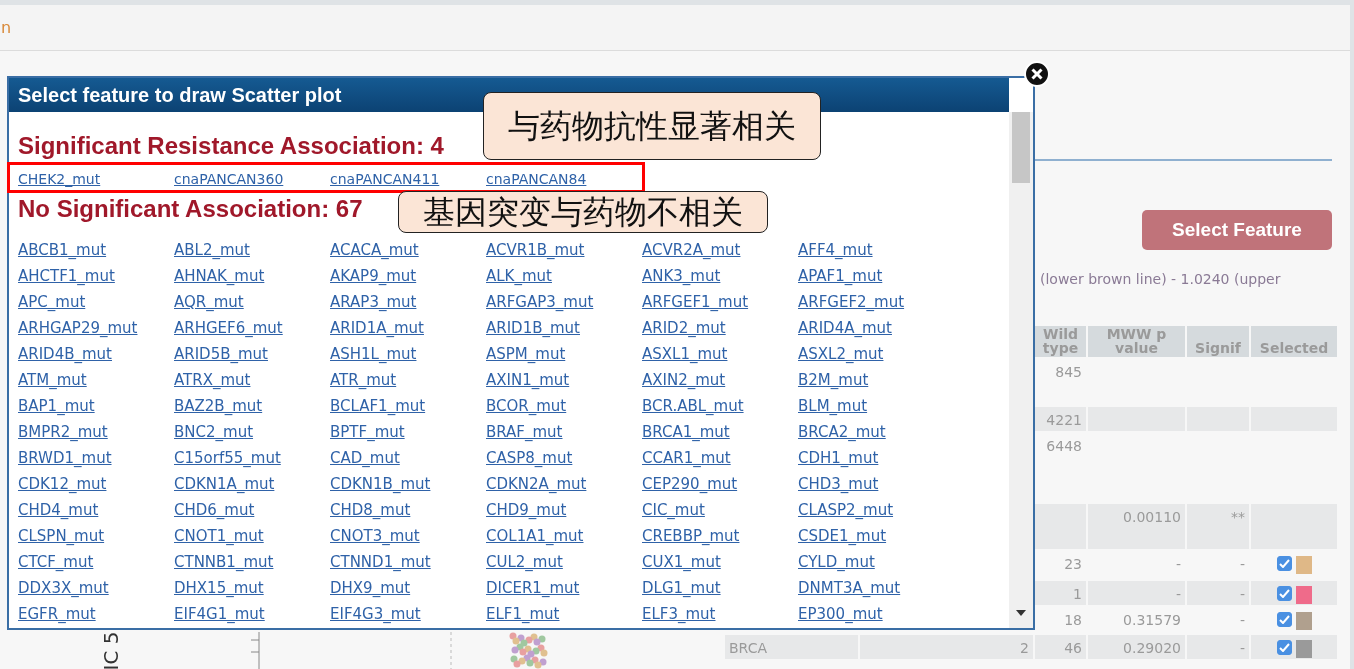 The width and height of the screenshot is (1354, 669). I want to click on feature-link: COL1A1_mut, so click(535, 536).